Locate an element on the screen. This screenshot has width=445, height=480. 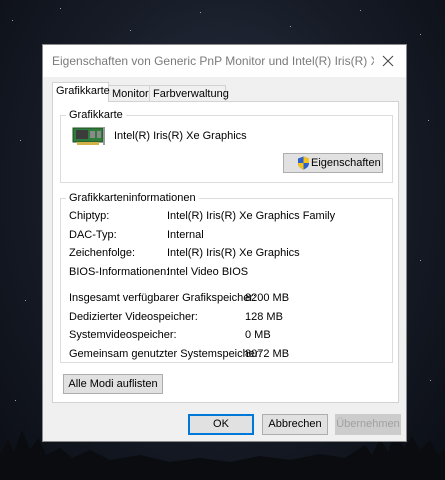
dedicated-video-memory-label: Dedizierter Videospeicher: is located at coordinates (133, 317).